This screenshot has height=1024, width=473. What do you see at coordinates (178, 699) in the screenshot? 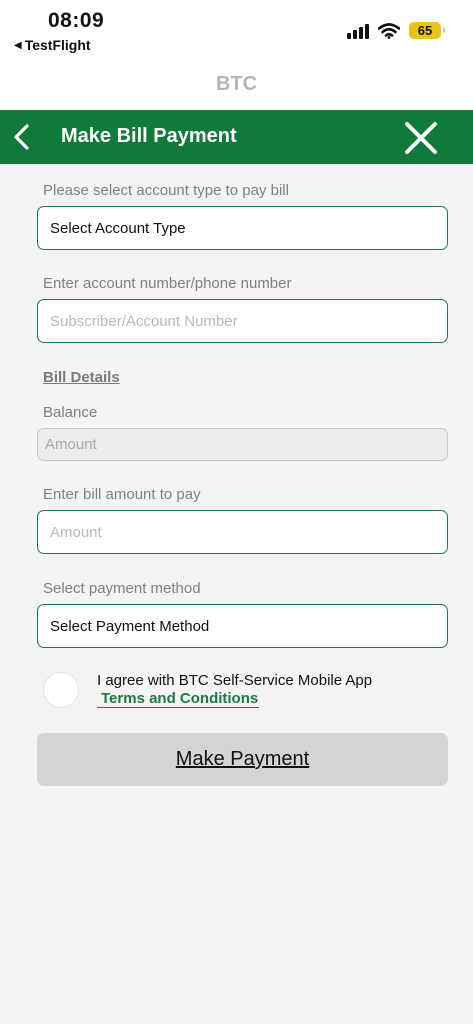
I see `terms-link: Terms and Conditions` at bounding box center [178, 699].